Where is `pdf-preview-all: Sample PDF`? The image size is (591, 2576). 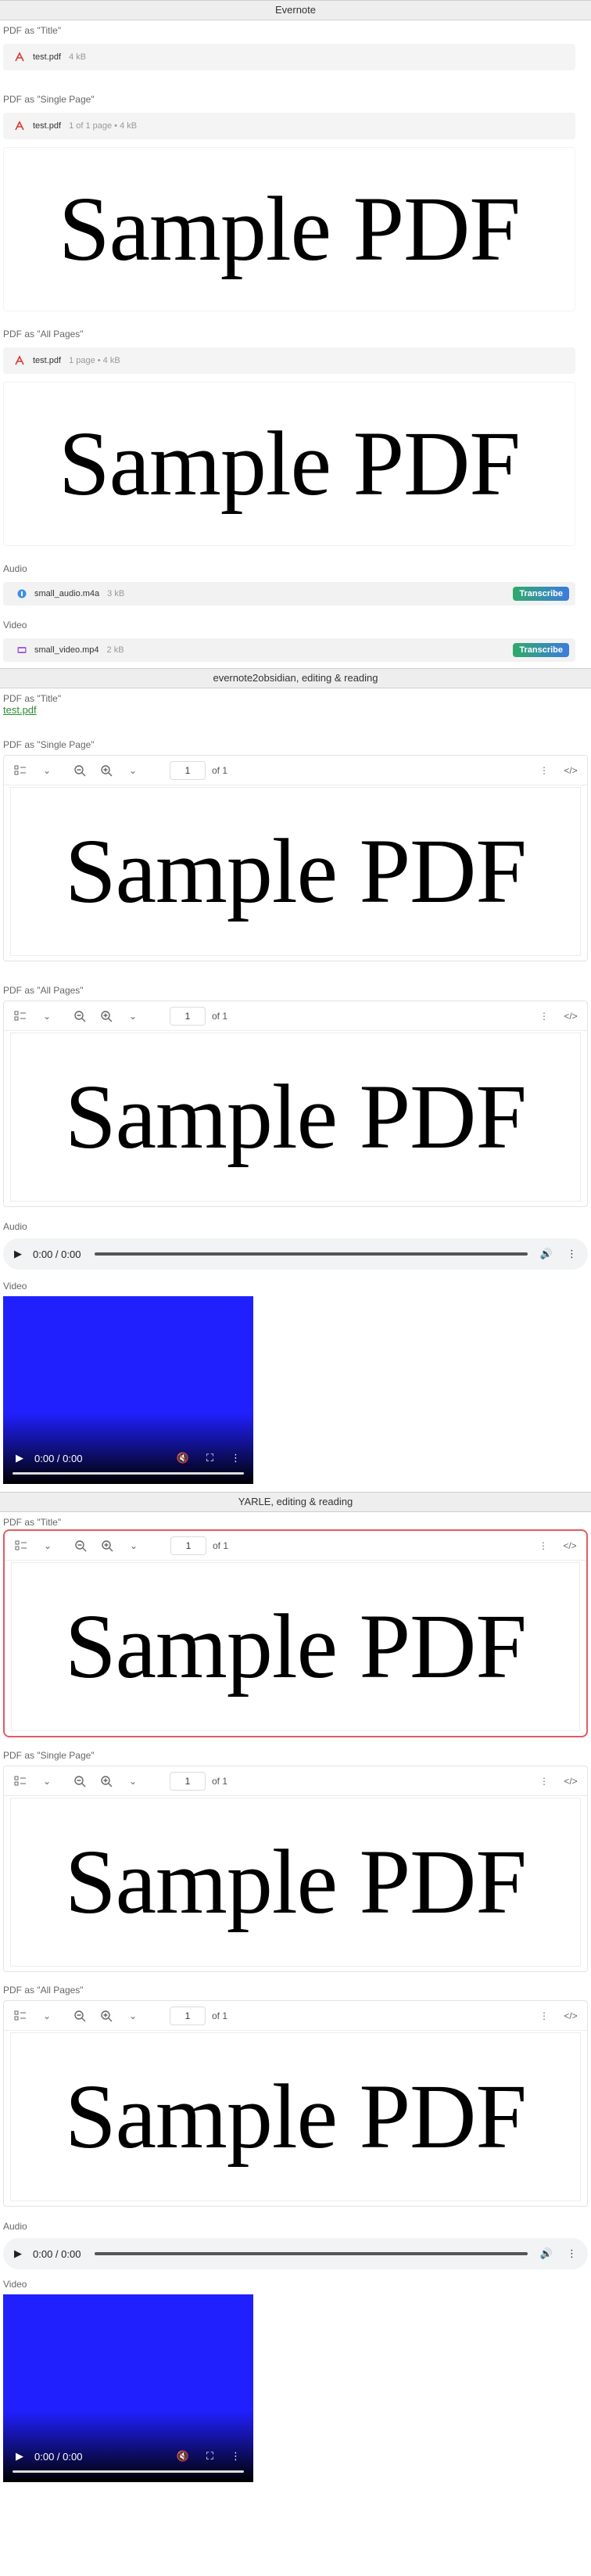
pdf-preview-all: Sample PDF is located at coordinates (289, 464).